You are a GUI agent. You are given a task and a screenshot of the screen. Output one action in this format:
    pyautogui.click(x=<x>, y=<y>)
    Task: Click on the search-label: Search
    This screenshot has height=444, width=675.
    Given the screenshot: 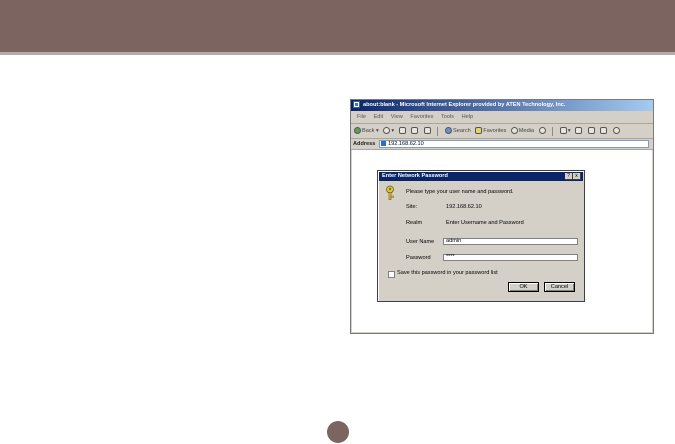 What is the action you would take?
    pyautogui.click(x=462, y=131)
    